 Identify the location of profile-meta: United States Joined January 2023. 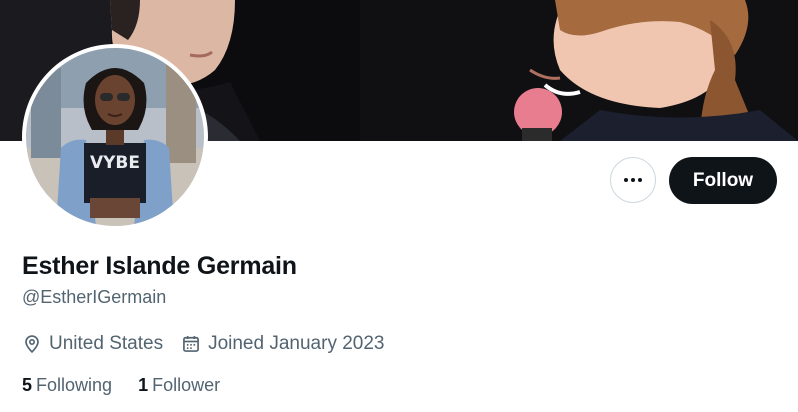
(203, 344).